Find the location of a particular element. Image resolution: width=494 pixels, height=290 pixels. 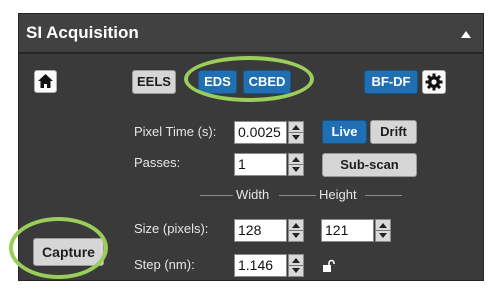

home-icon is located at coordinates (45, 81).